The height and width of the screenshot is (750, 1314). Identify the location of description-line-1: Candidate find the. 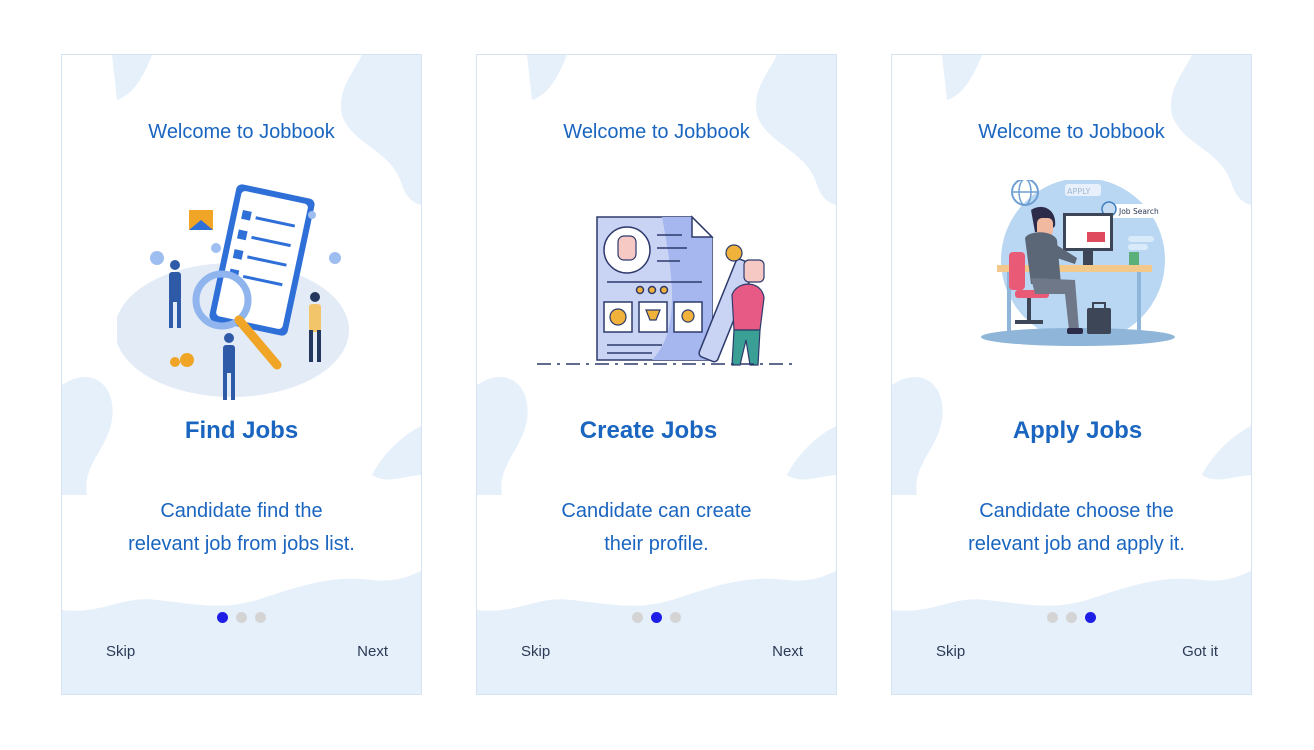
(241, 511).